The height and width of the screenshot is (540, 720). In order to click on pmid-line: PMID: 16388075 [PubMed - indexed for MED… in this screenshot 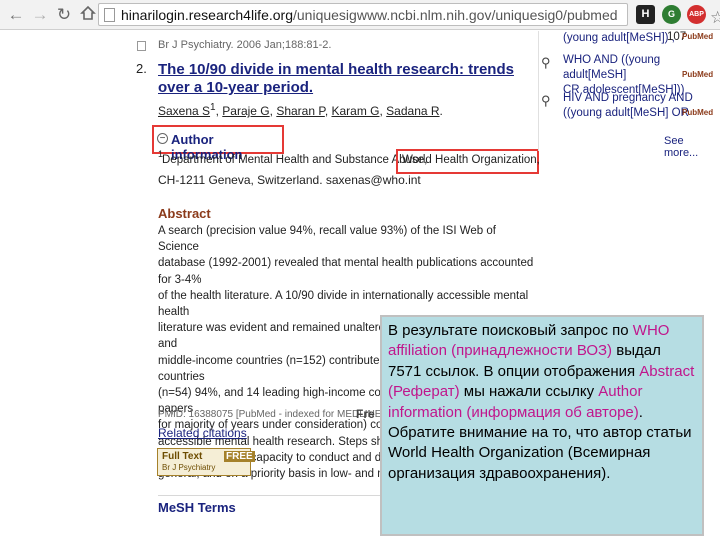, I will do `click(271, 414)`.